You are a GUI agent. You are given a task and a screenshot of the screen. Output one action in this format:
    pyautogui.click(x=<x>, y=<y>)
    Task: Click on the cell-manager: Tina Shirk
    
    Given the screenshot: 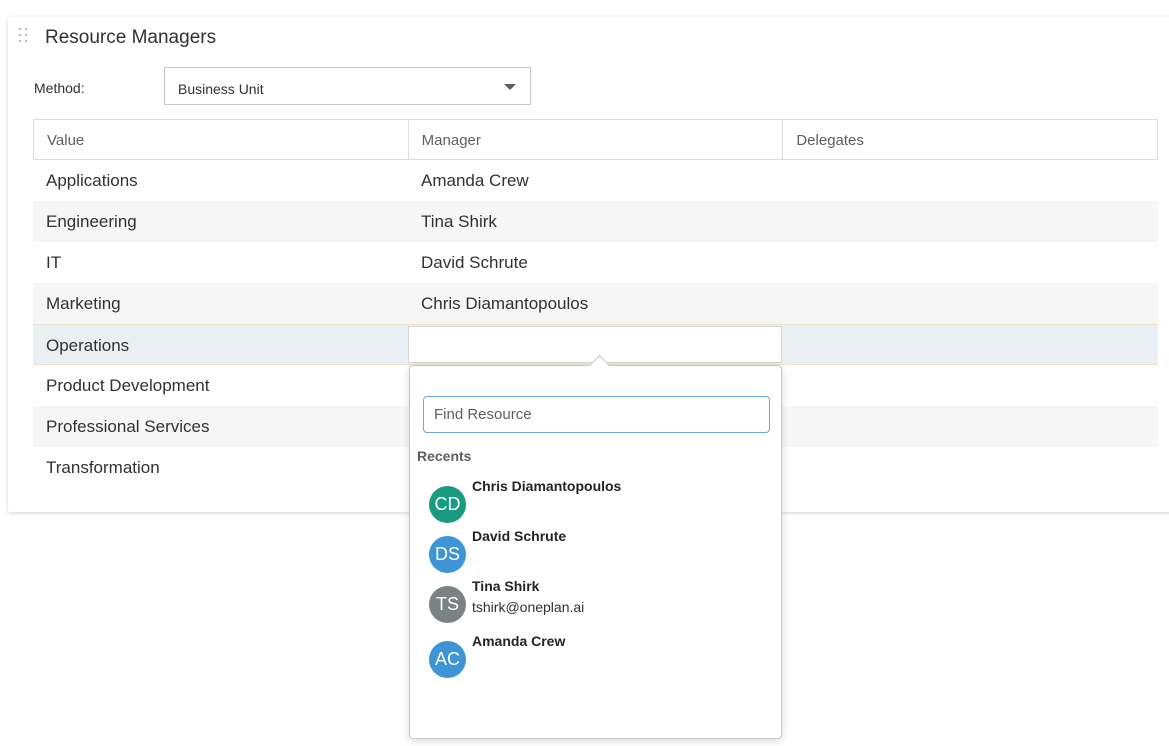 What is the action you would take?
    pyautogui.click(x=595, y=221)
    